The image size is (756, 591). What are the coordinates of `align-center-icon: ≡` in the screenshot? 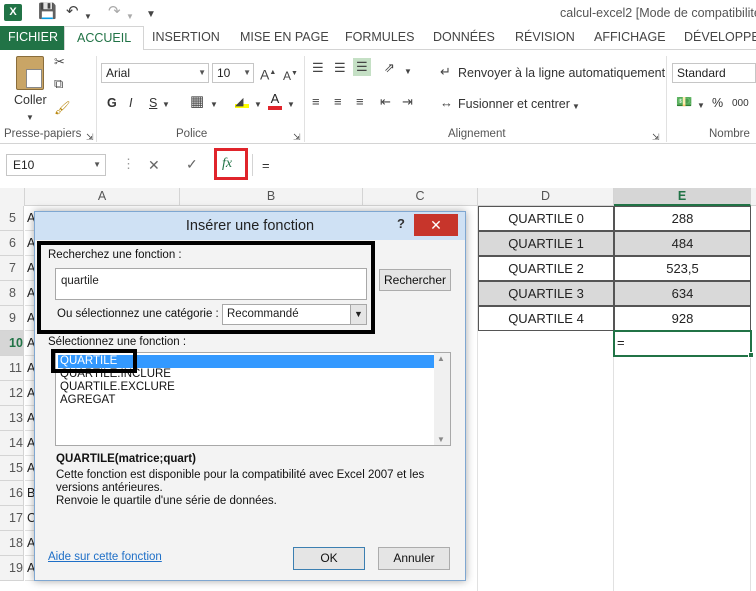 It's located at (338, 102).